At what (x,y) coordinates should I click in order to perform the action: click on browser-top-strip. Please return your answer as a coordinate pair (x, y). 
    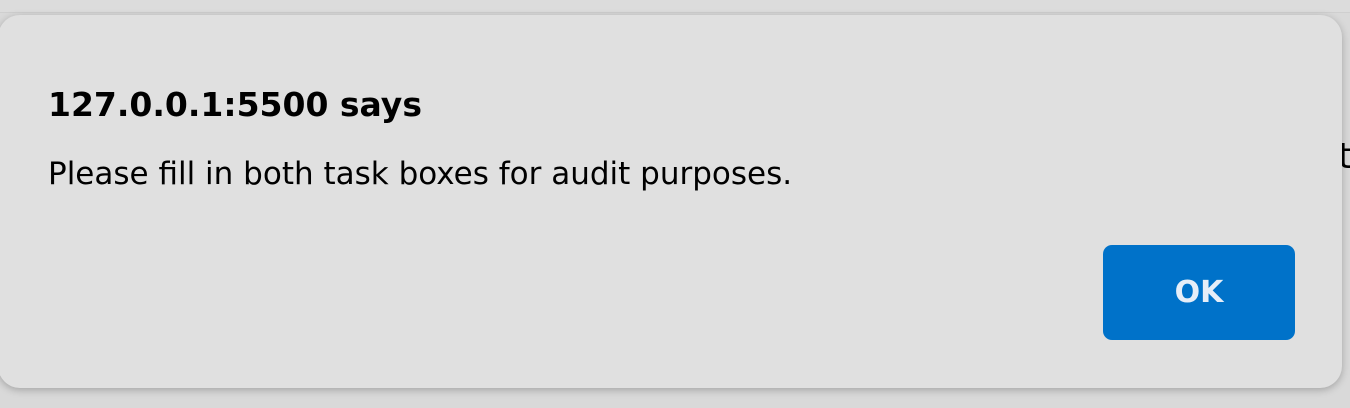
    Looking at the image, I should click on (675, 6).